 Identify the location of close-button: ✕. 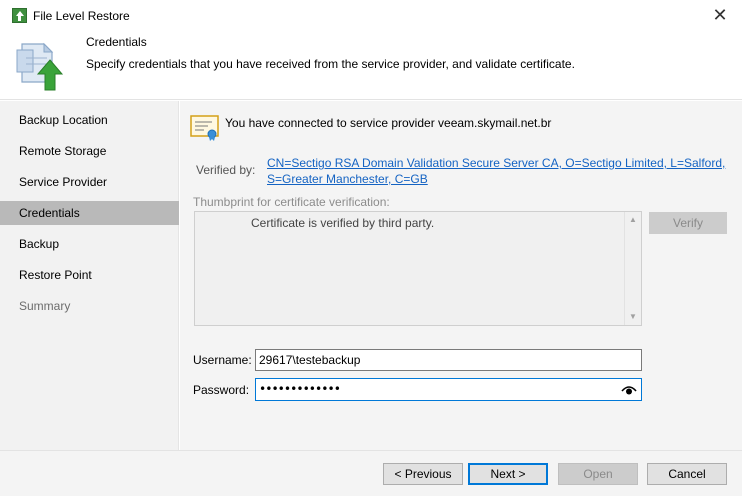
(720, 15).